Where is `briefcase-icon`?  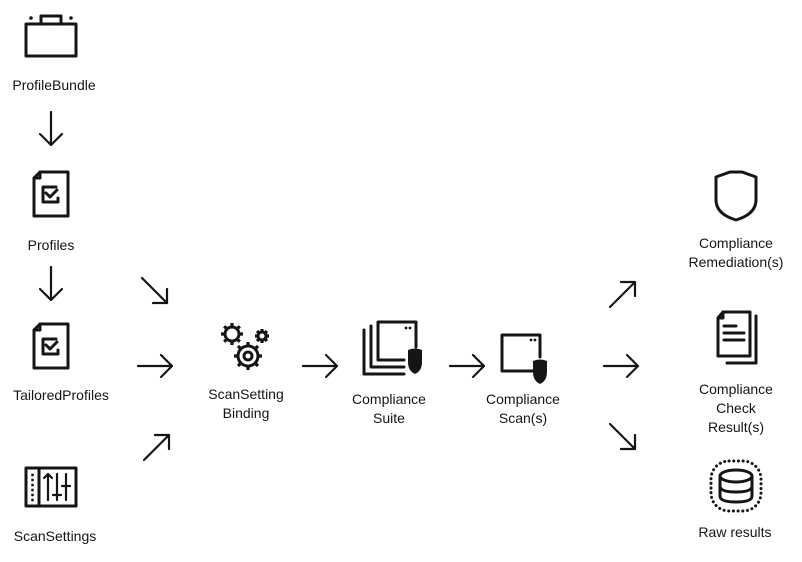 briefcase-icon is located at coordinates (51, 36).